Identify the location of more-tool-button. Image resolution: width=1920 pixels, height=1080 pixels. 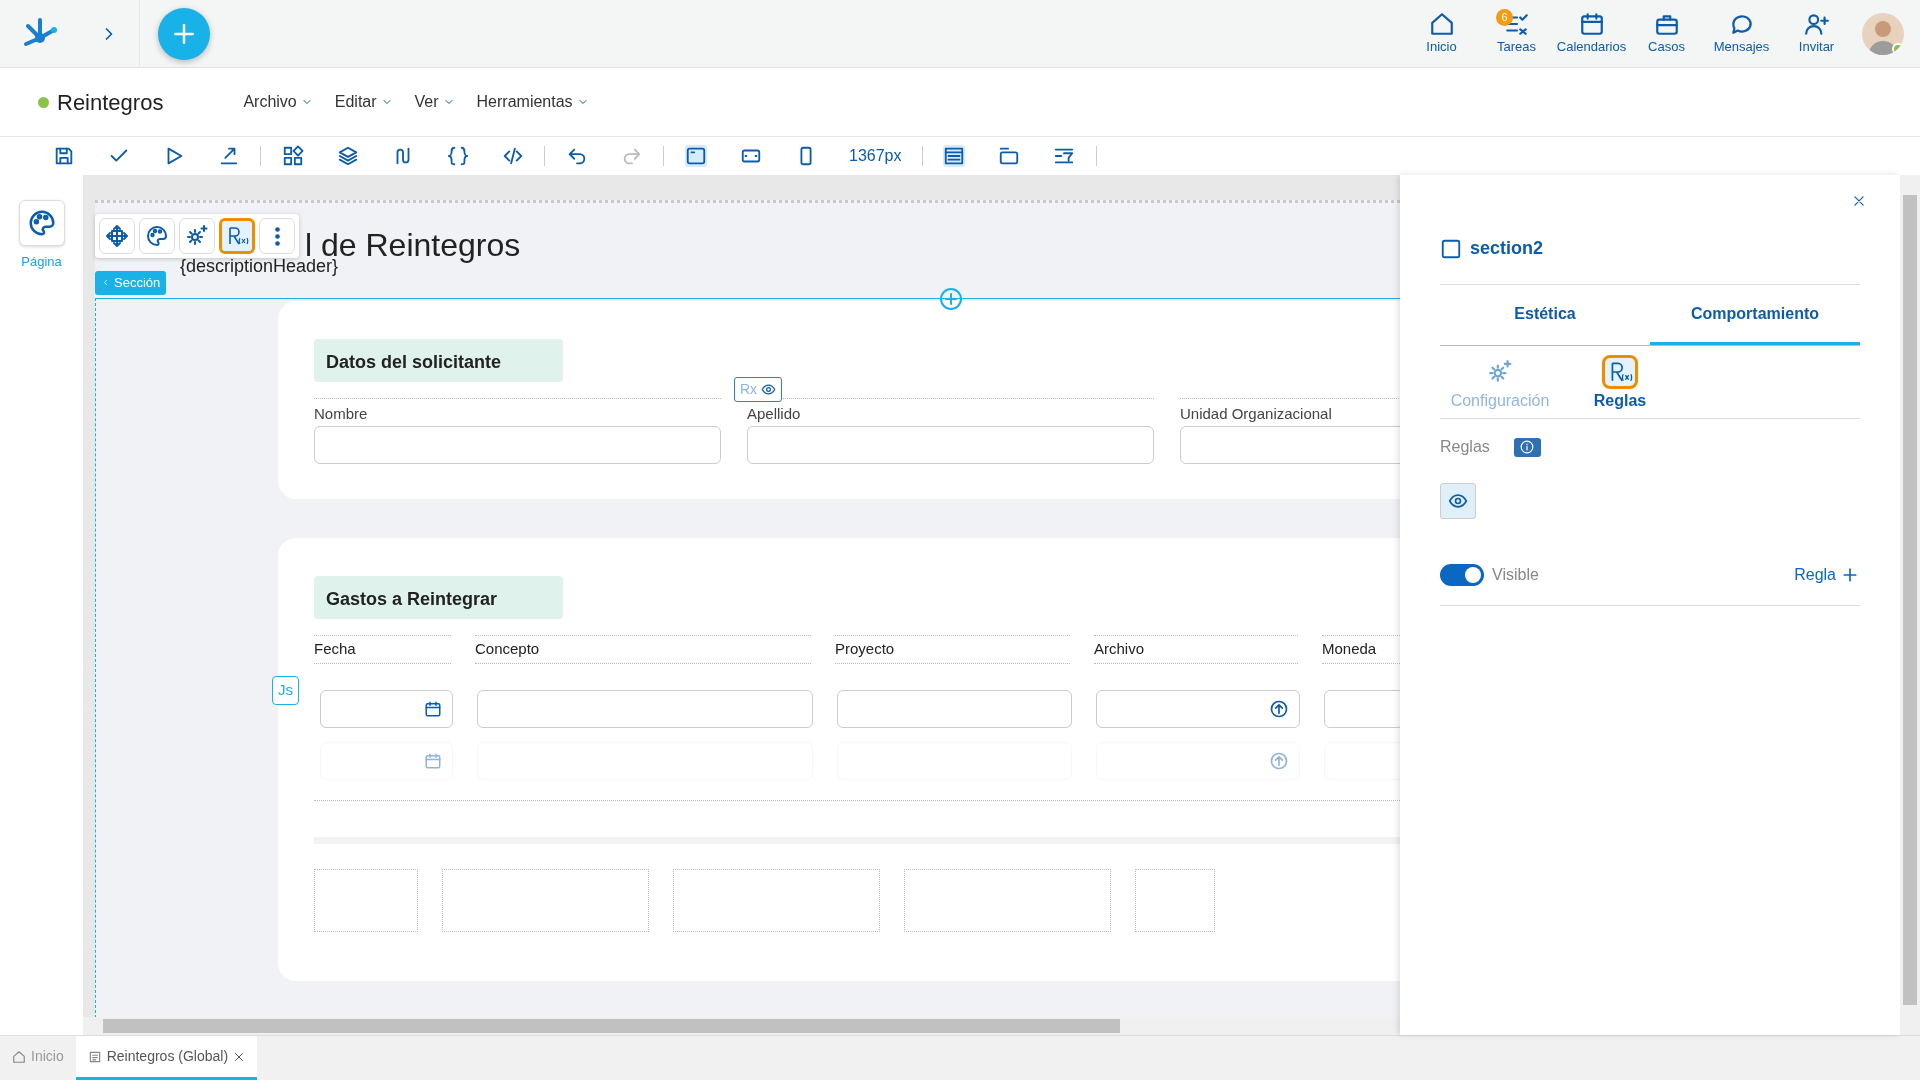
(277, 236).